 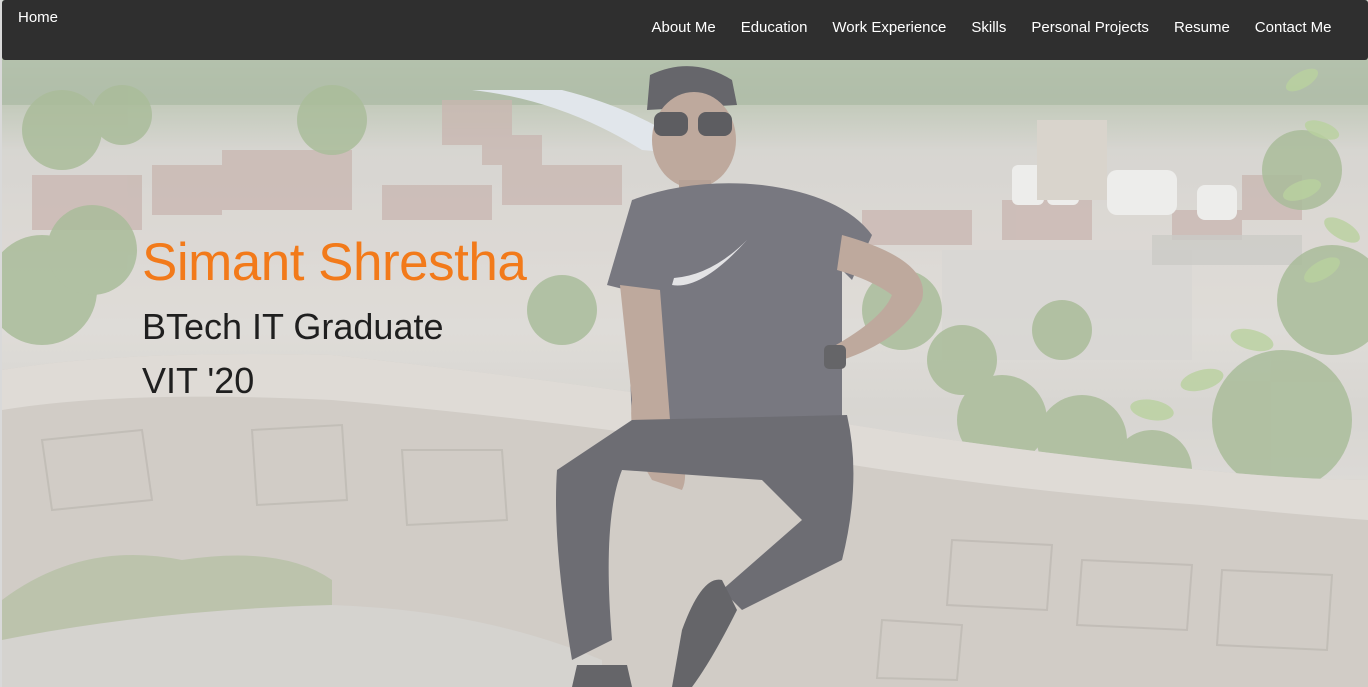 I want to click on nav-link-work-experience: Work Experience, so click(x=889, y=27).